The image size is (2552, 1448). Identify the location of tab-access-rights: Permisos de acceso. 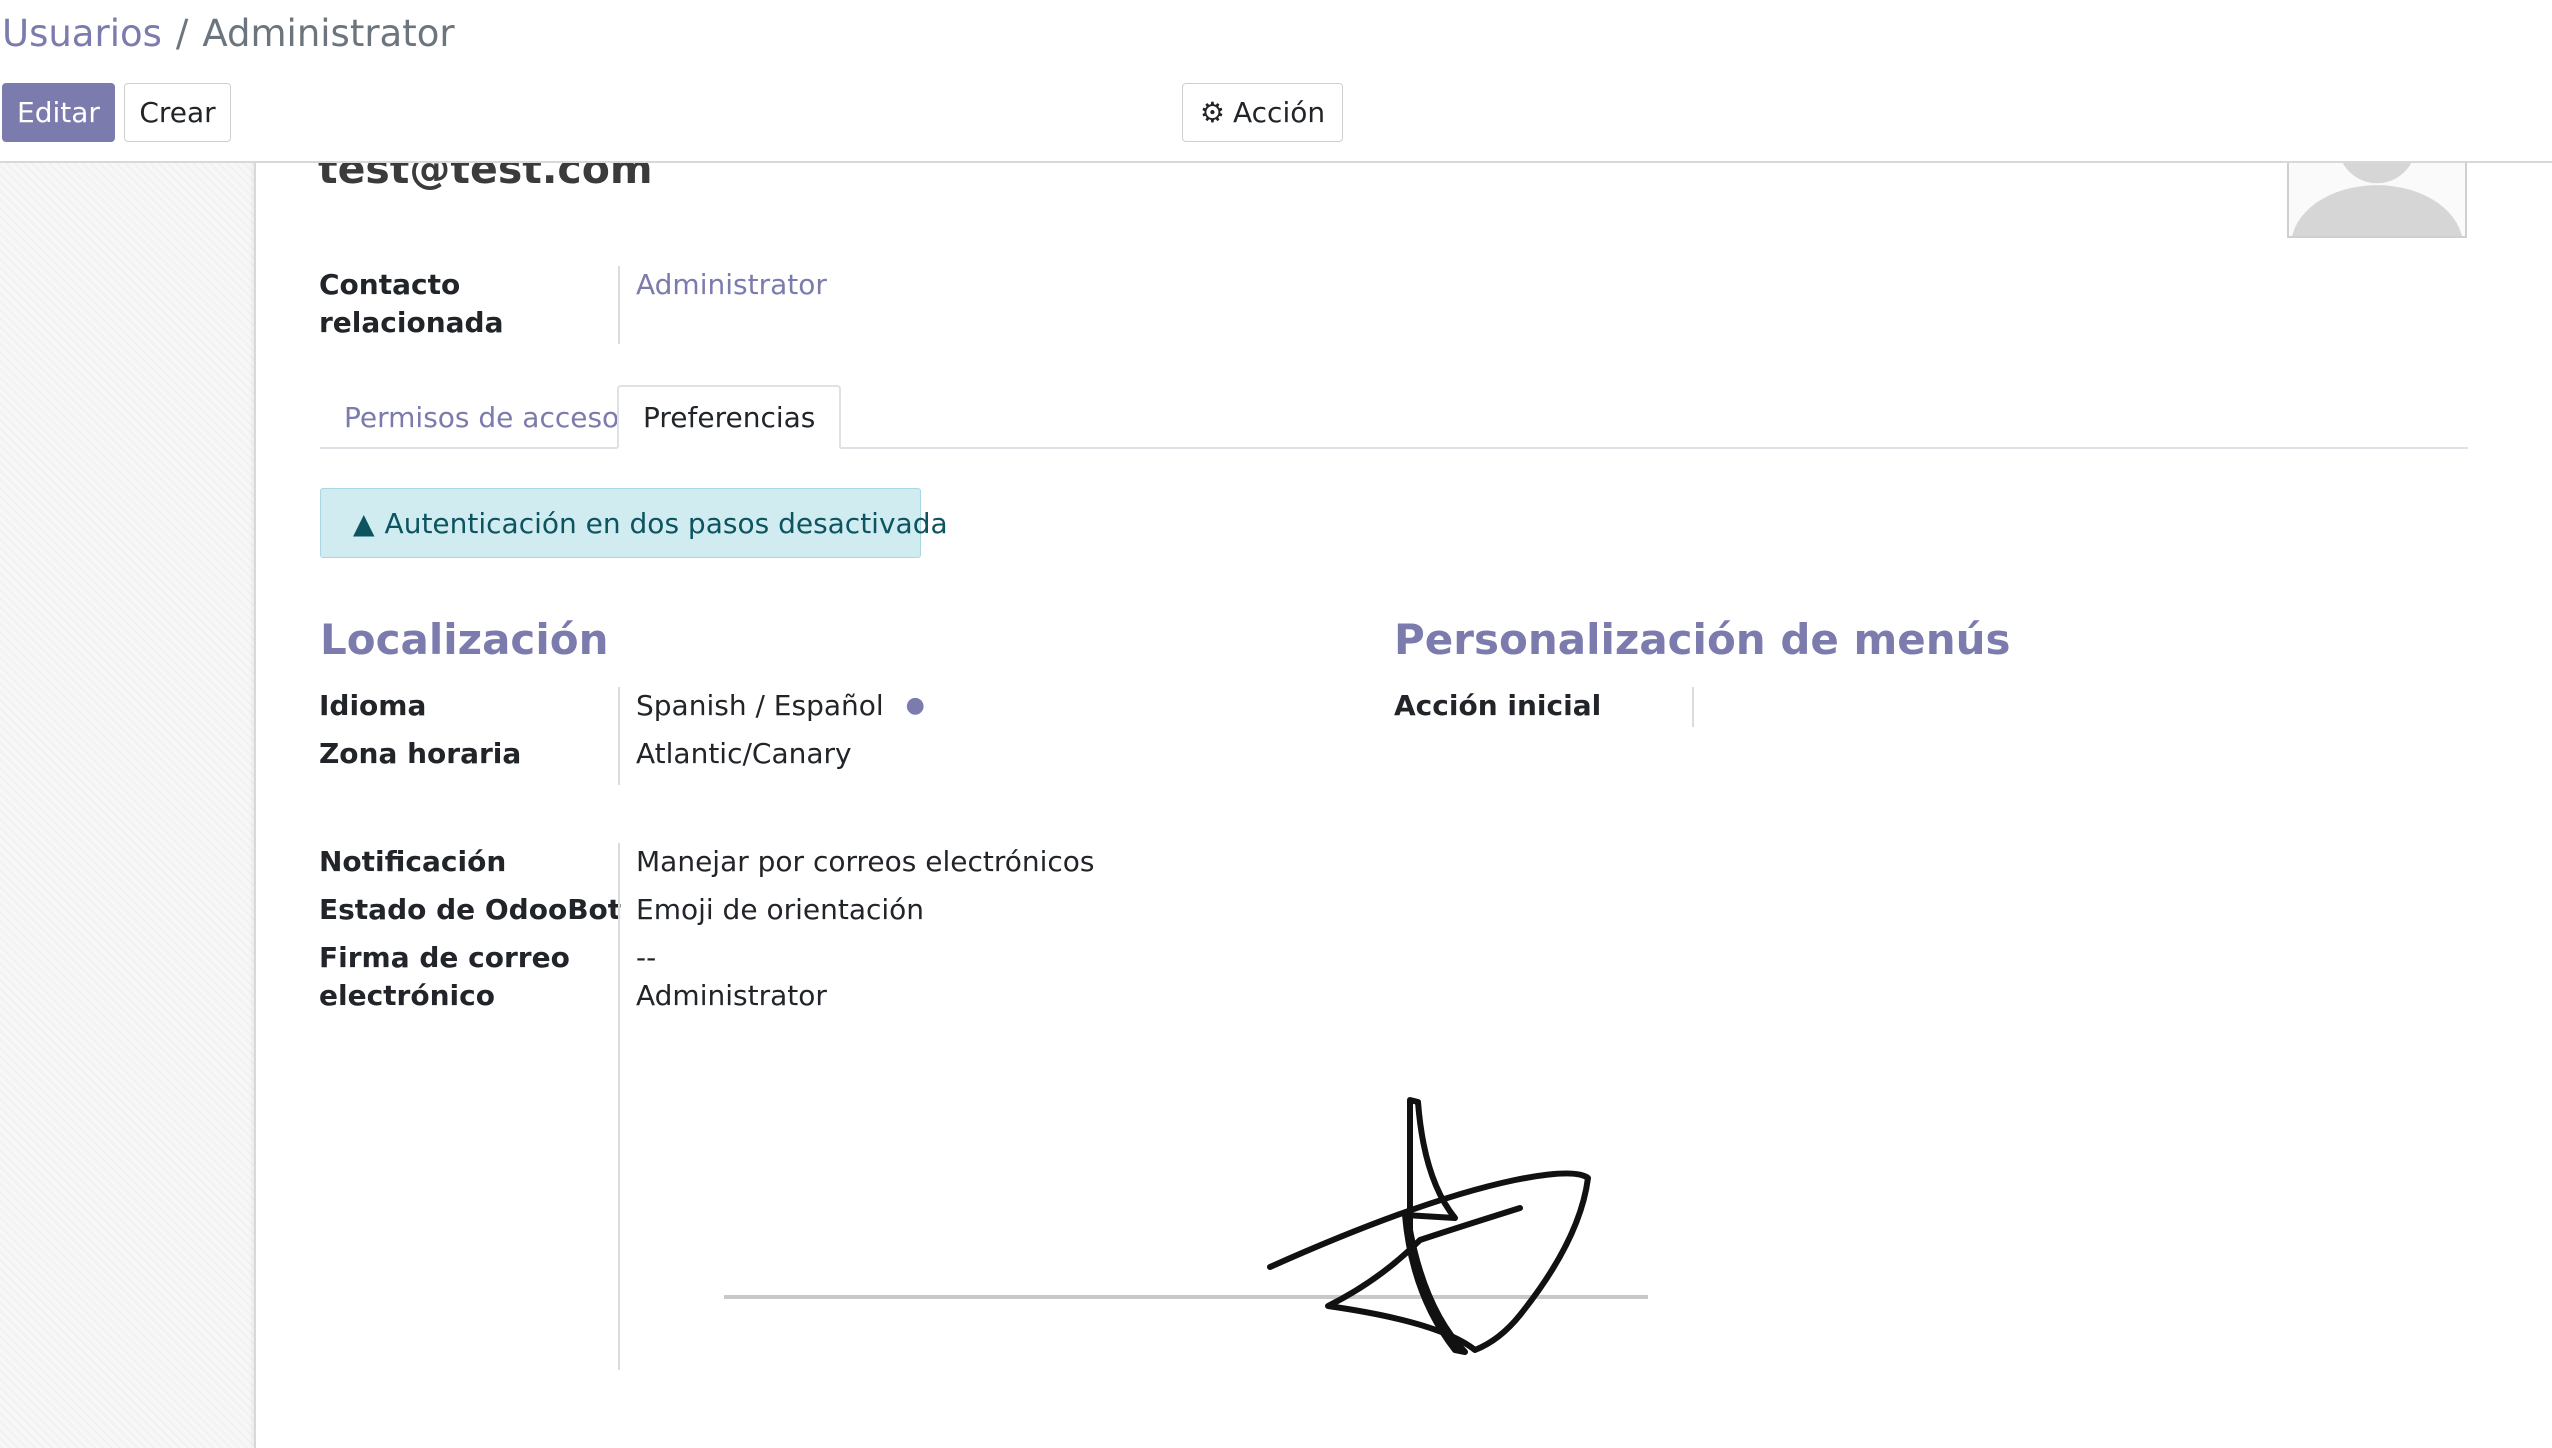
(481, 417).